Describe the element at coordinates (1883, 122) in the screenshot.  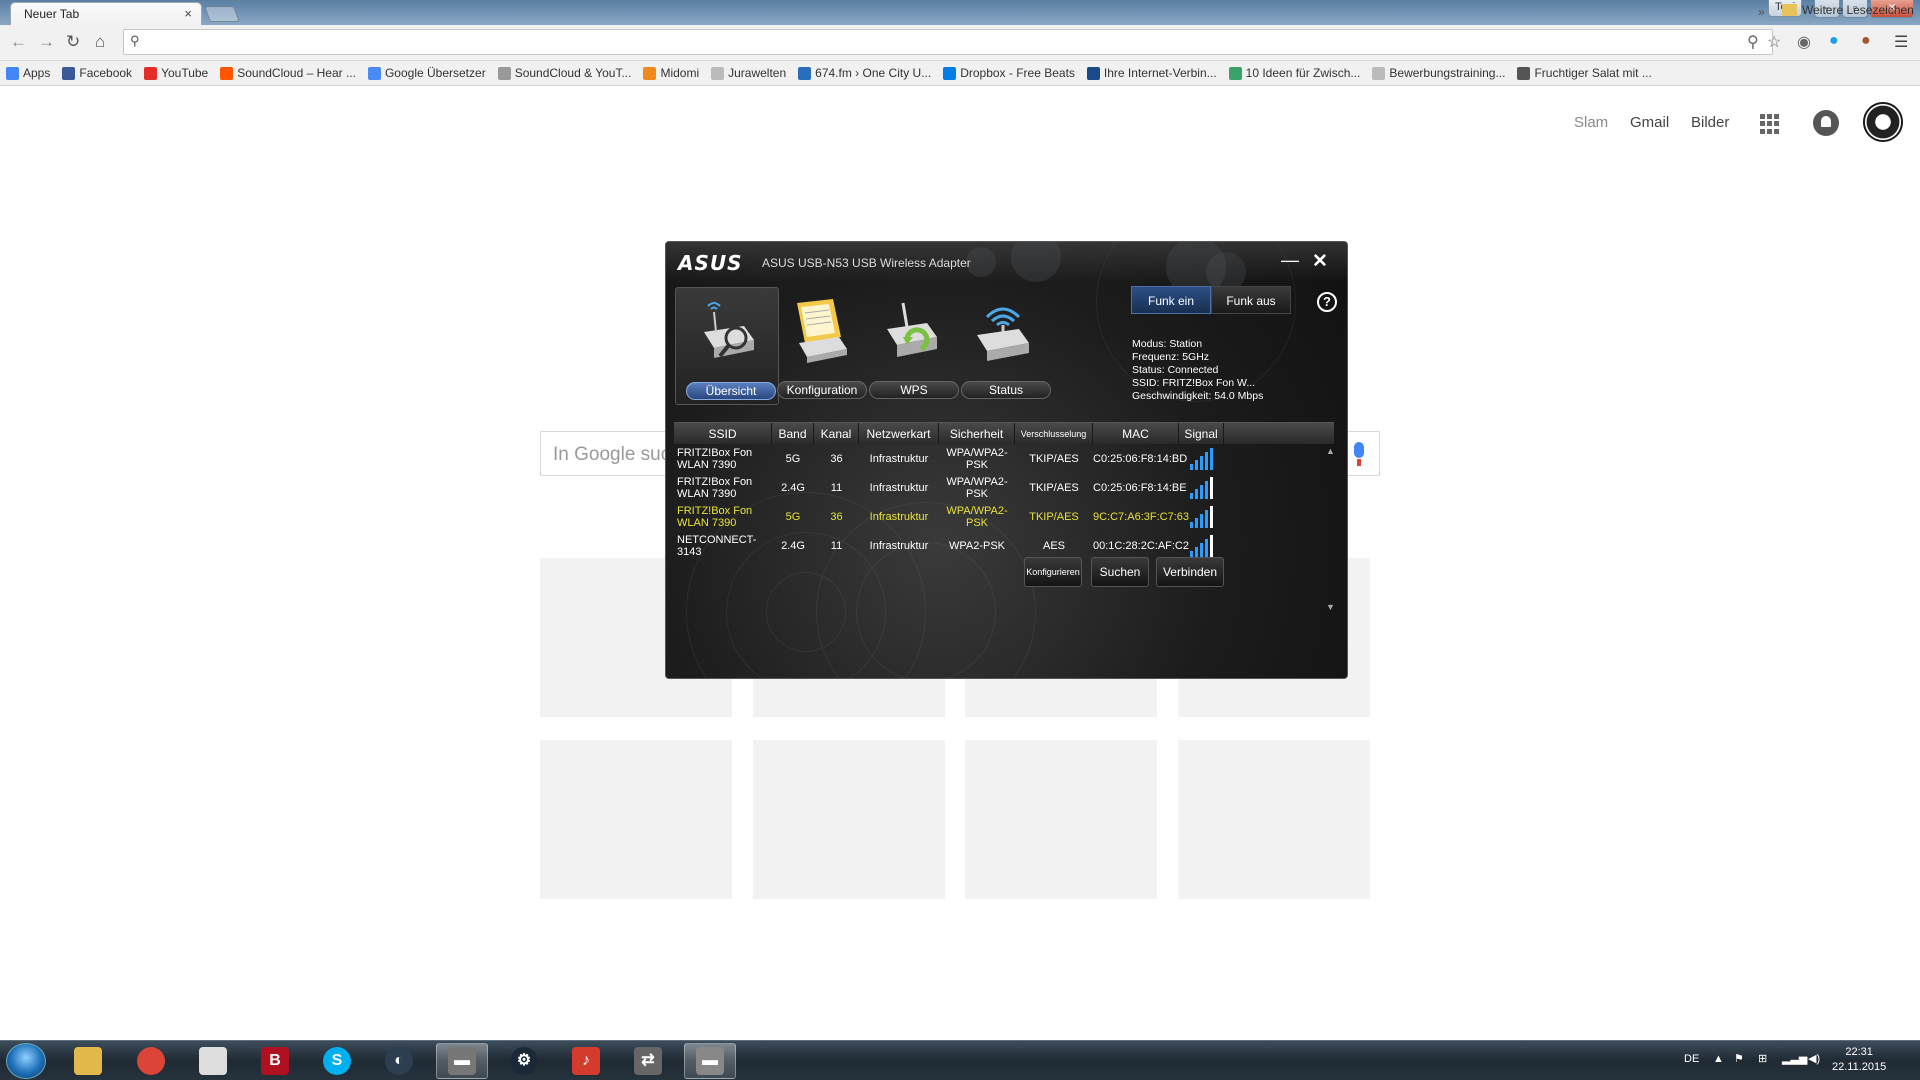
I see `avatar` at that location.